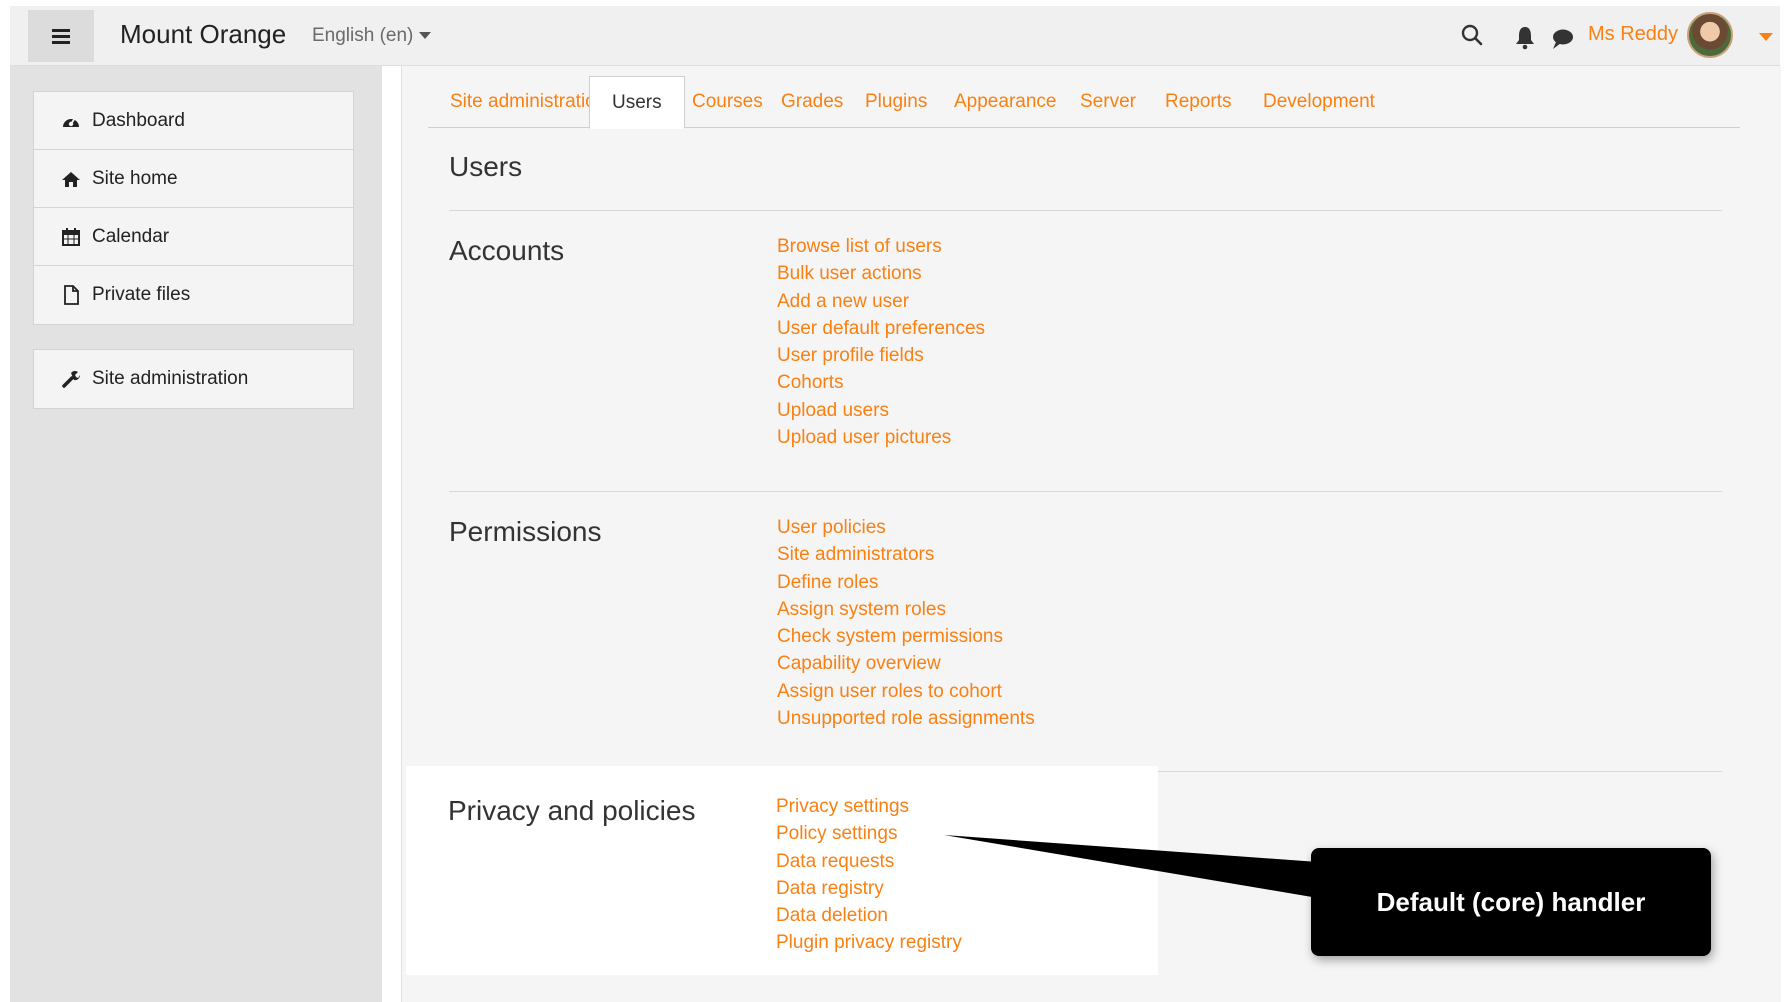  I want to click on callout-box: Default (core) handler, so click(1511, 902).